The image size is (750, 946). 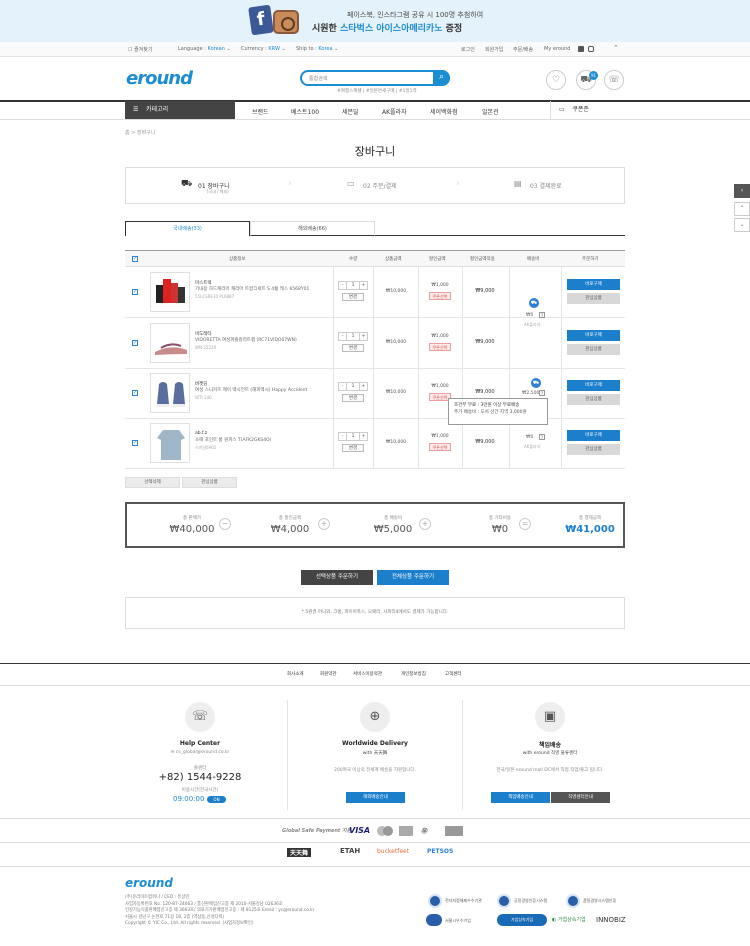 I want to click on join-link: 회원가입, so click(x=494, y=49).